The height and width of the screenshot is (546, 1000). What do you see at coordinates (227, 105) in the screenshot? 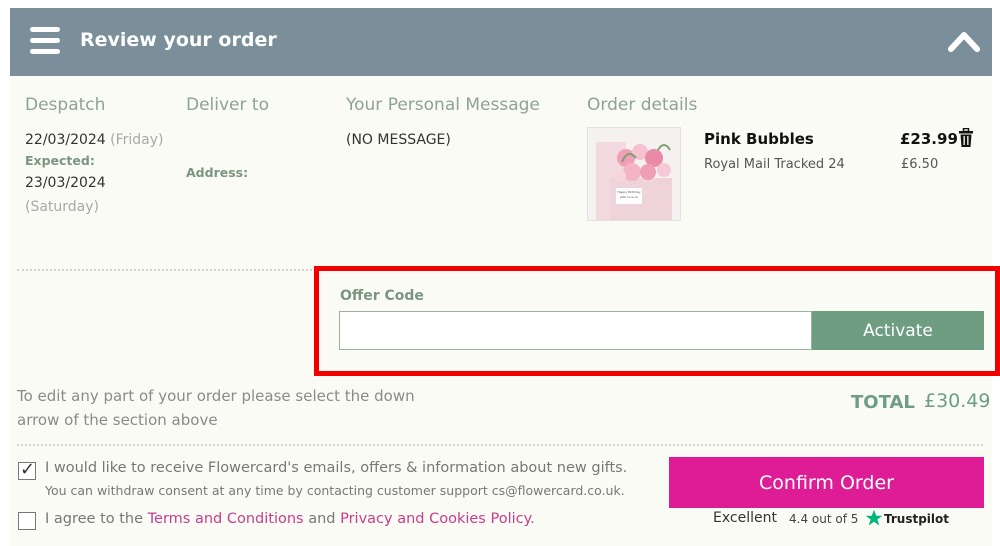
I see `deliver-to-heading: Deliver to` at bounding box center [227, 105].